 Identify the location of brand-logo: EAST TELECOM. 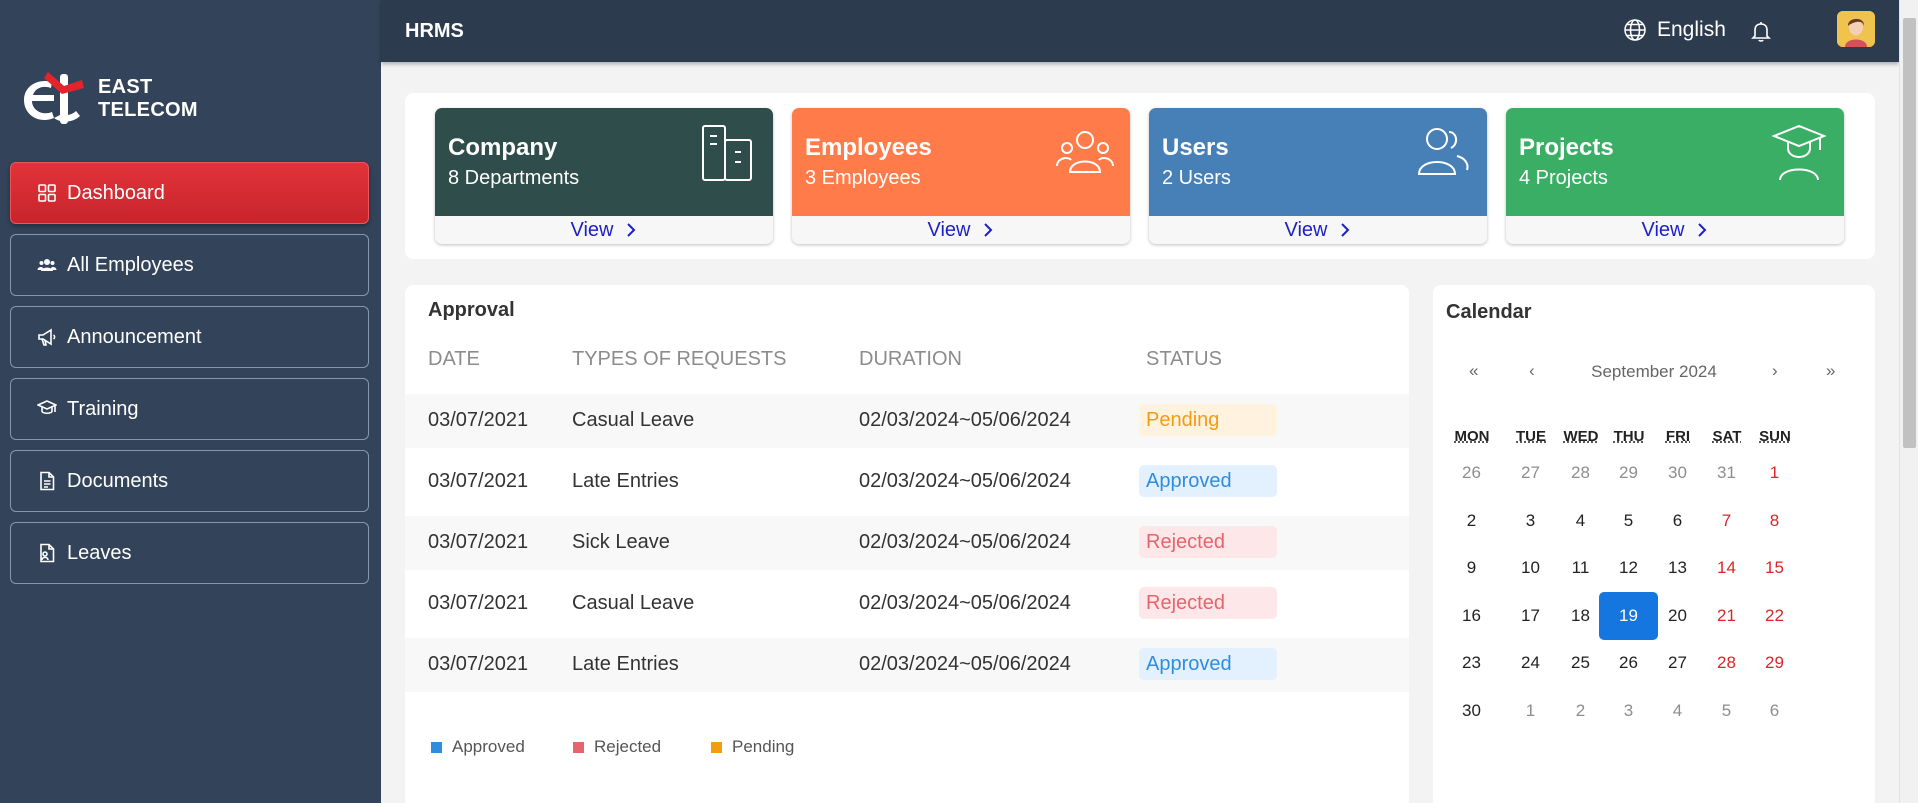
(108, 99).